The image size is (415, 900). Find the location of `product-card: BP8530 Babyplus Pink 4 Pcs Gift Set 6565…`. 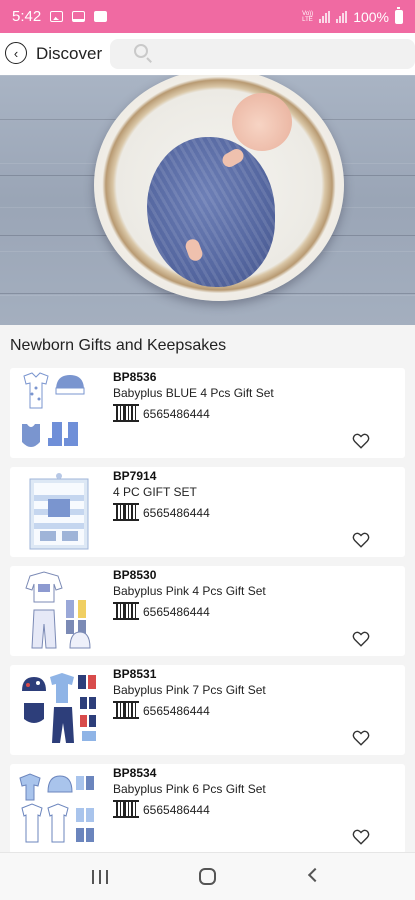

product-card: BP8530 Babyplus Pink 4 Pcs Gift Set 6565… is located at coordinates (207, 611).